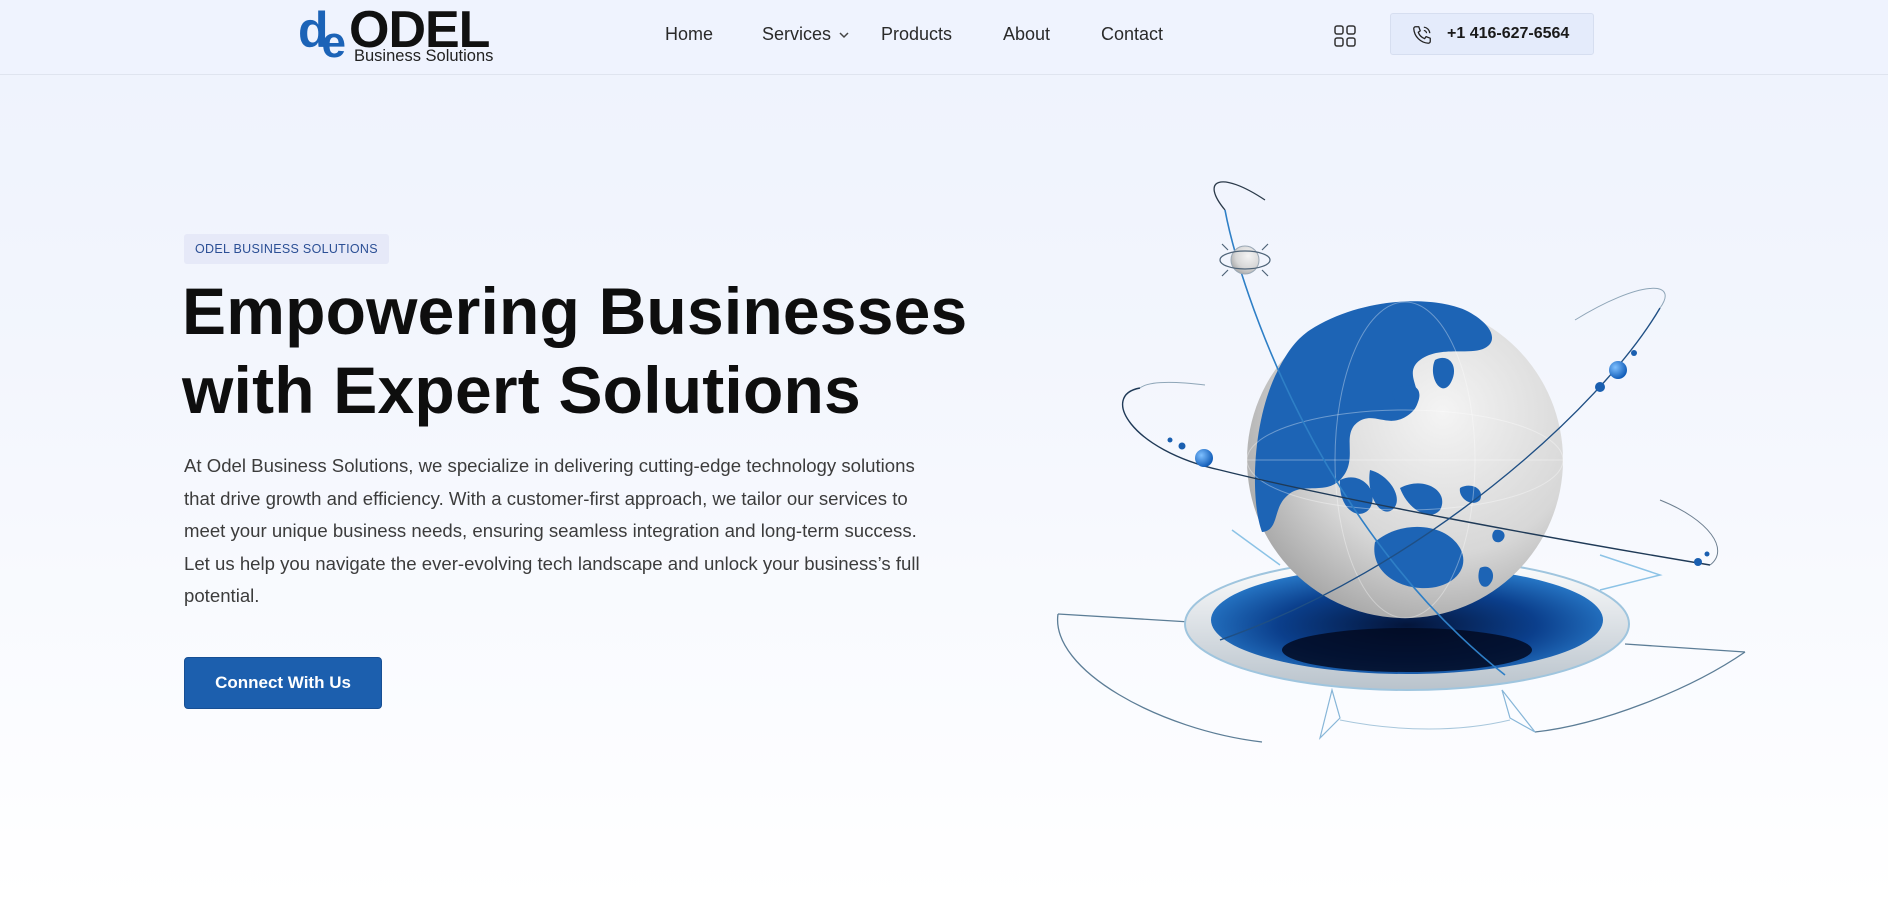  Describe the element at coordinates (521, 390) in the screenshot. I see `hero-title-line2: with Expert Solutions` at that location.